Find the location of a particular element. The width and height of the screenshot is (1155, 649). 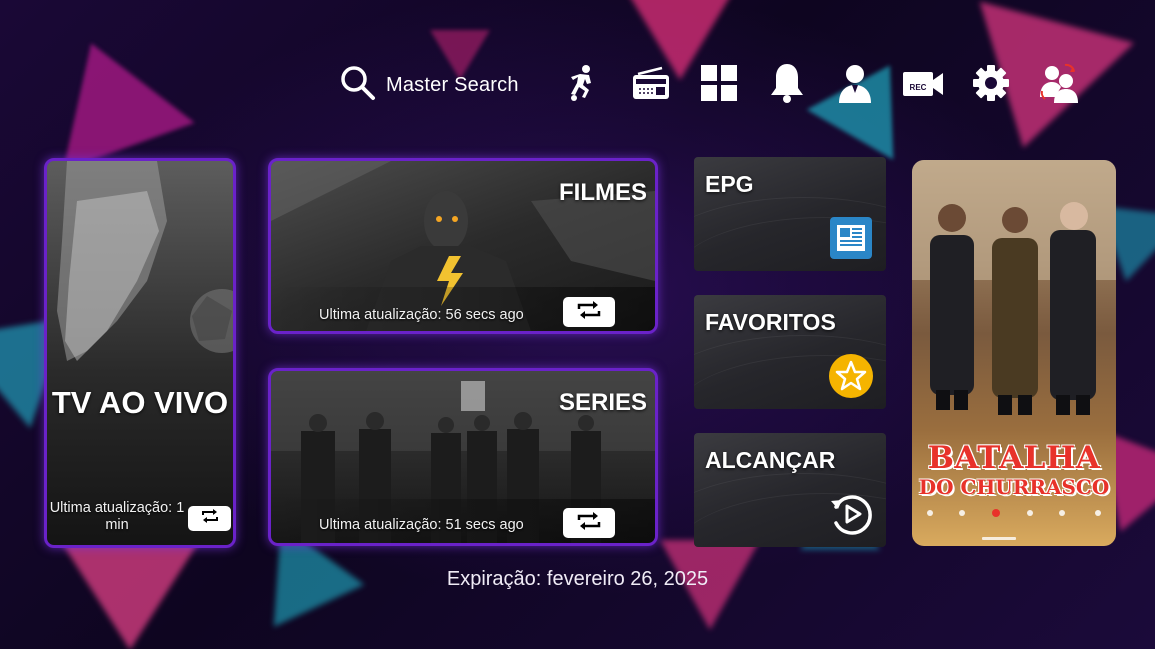

search-icon is located at coordinates (358, 85).